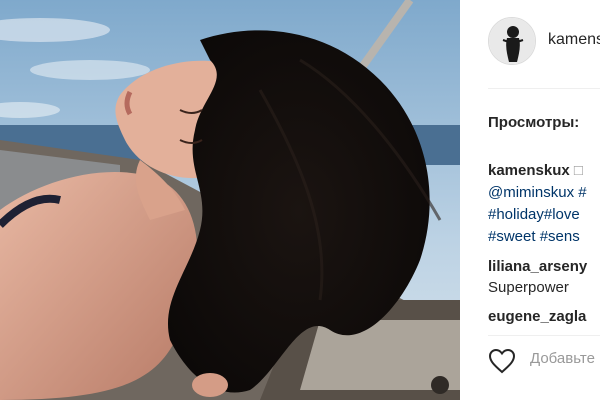  What do you see at coordinates (537, 316) in the screenshot?
I see `comment-username: eugene_zagla` at bounding box center [537, 316].